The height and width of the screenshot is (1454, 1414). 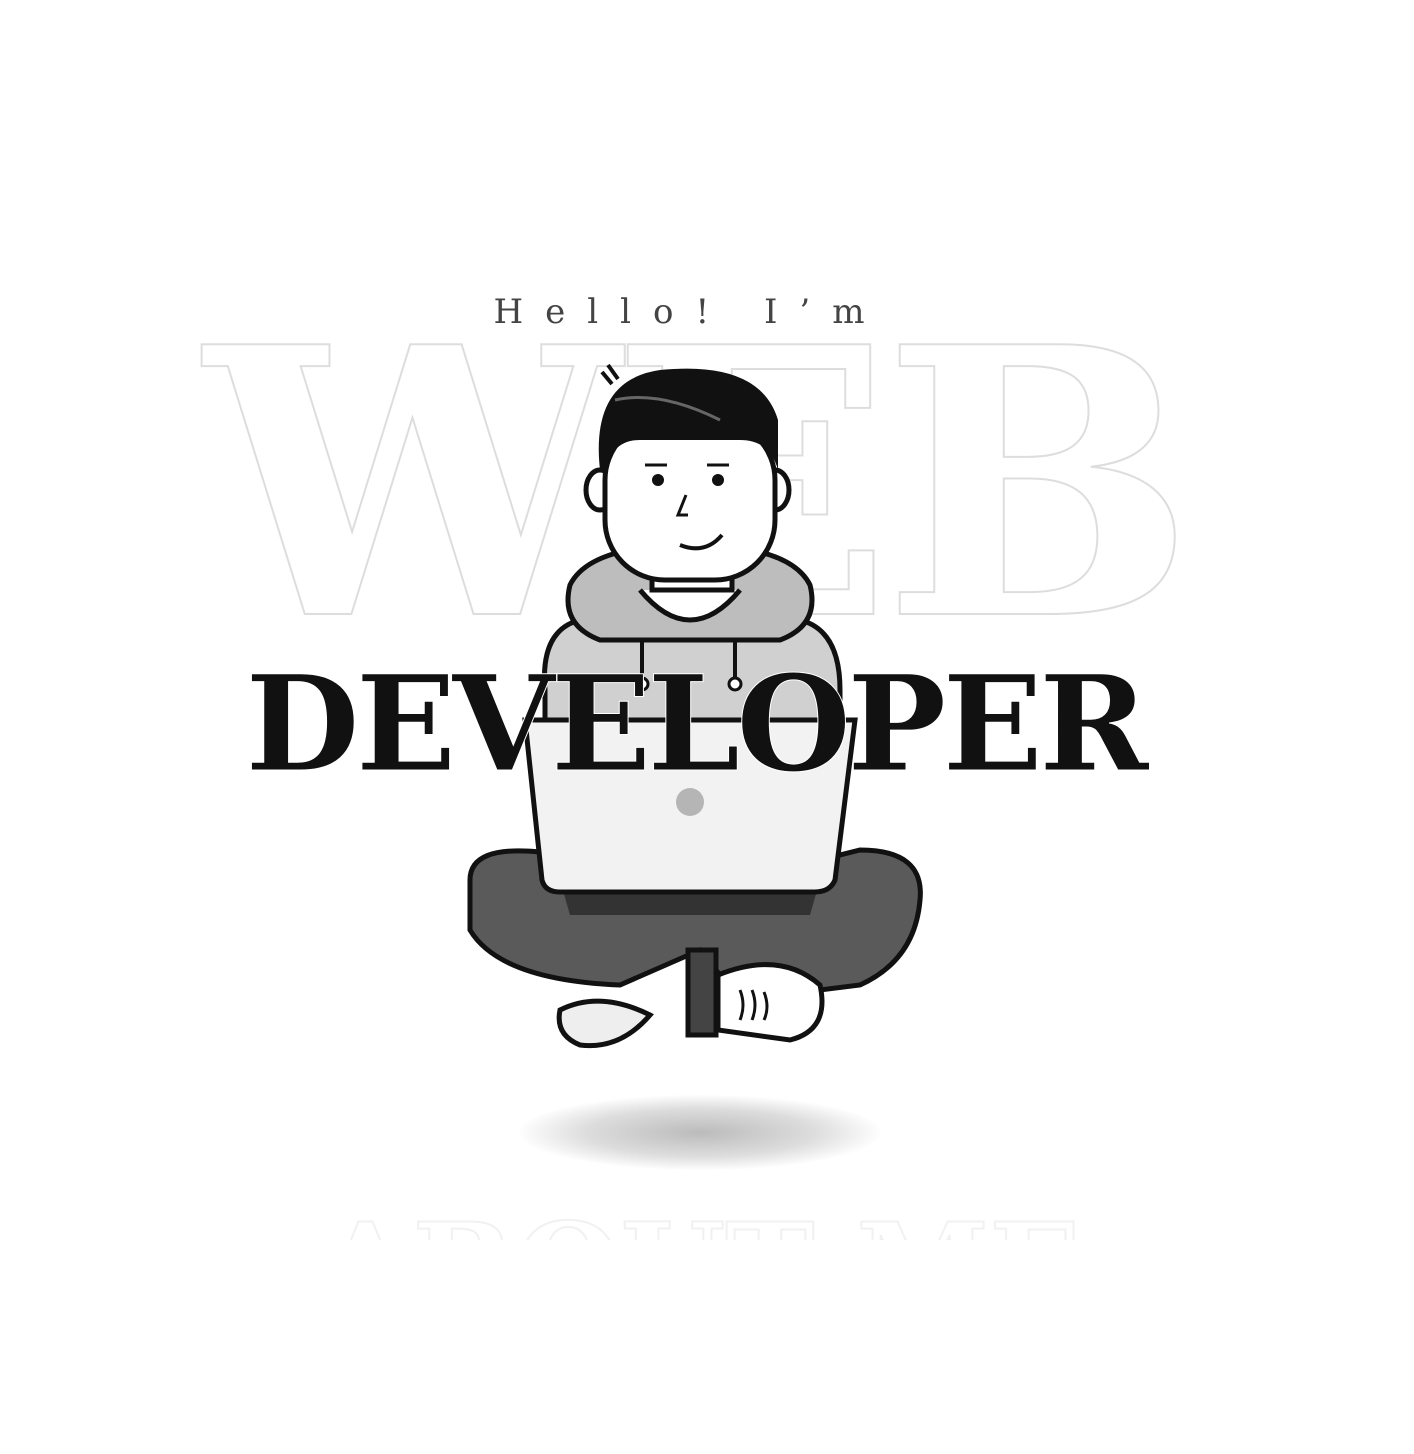 I want to click on head, so click(x=687, y=478).